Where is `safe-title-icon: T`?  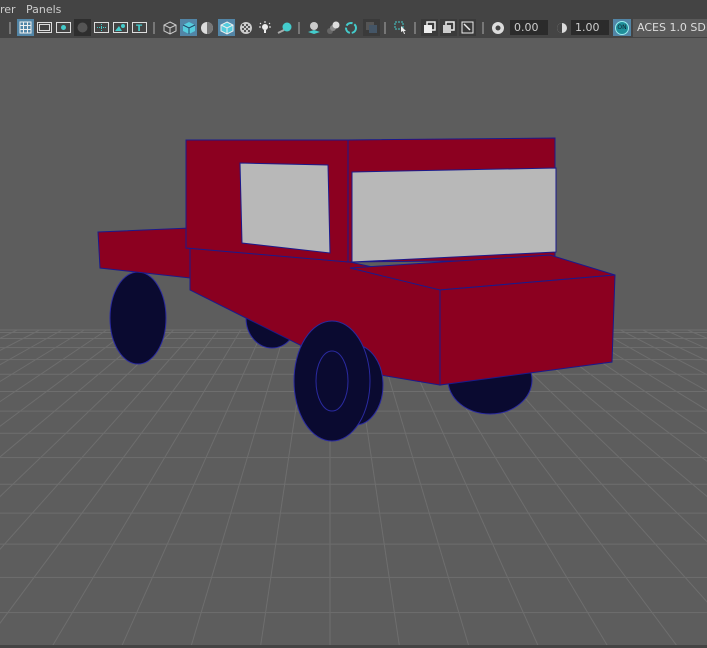
safe-title-icon: T is located at coordinates (139, 27).